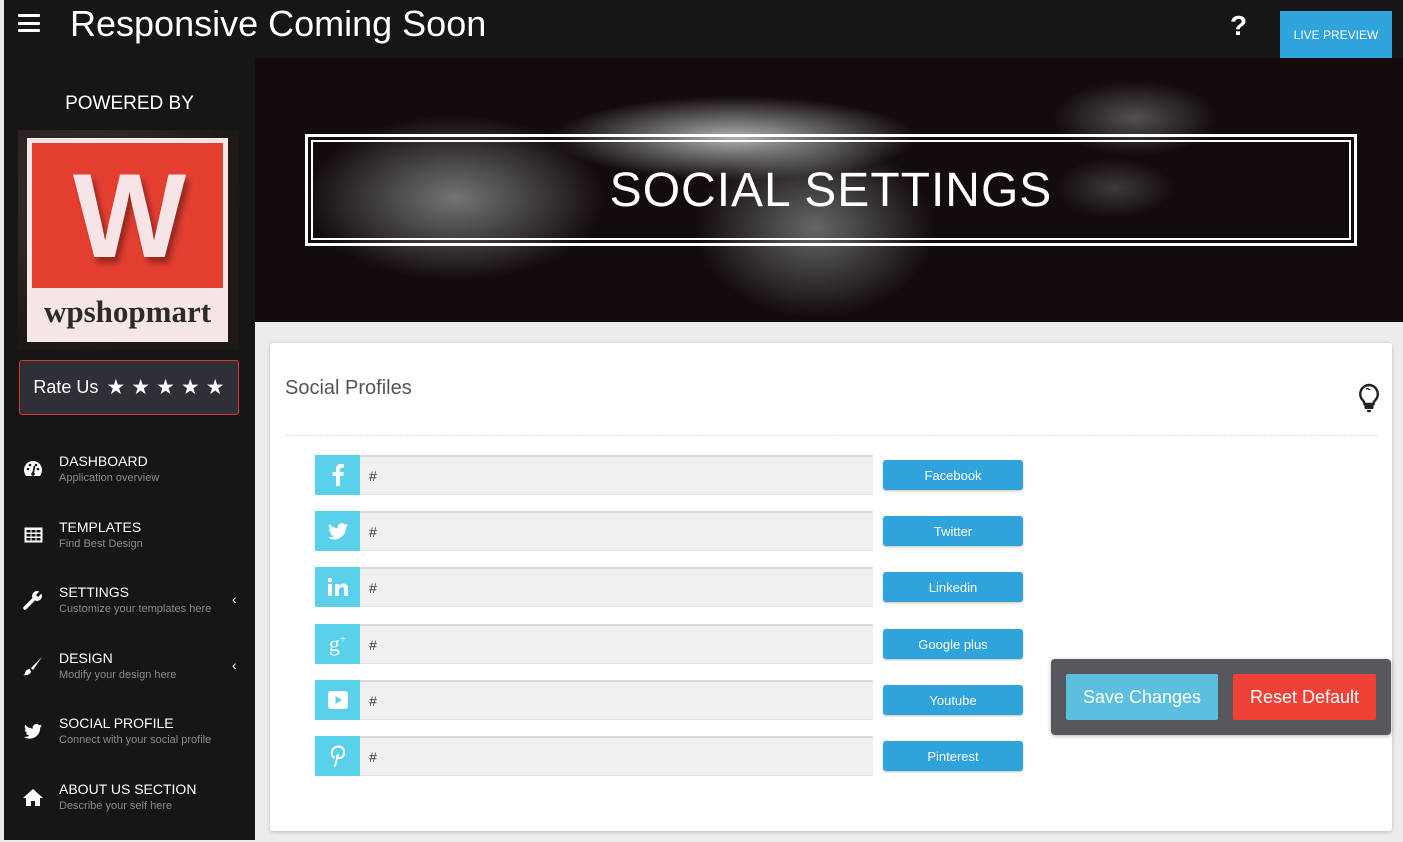 The image size is (1403, 842). I want to click on sidebar-item-about-us: ABOUT US SECTION Describe your self here, so click(129, 809).